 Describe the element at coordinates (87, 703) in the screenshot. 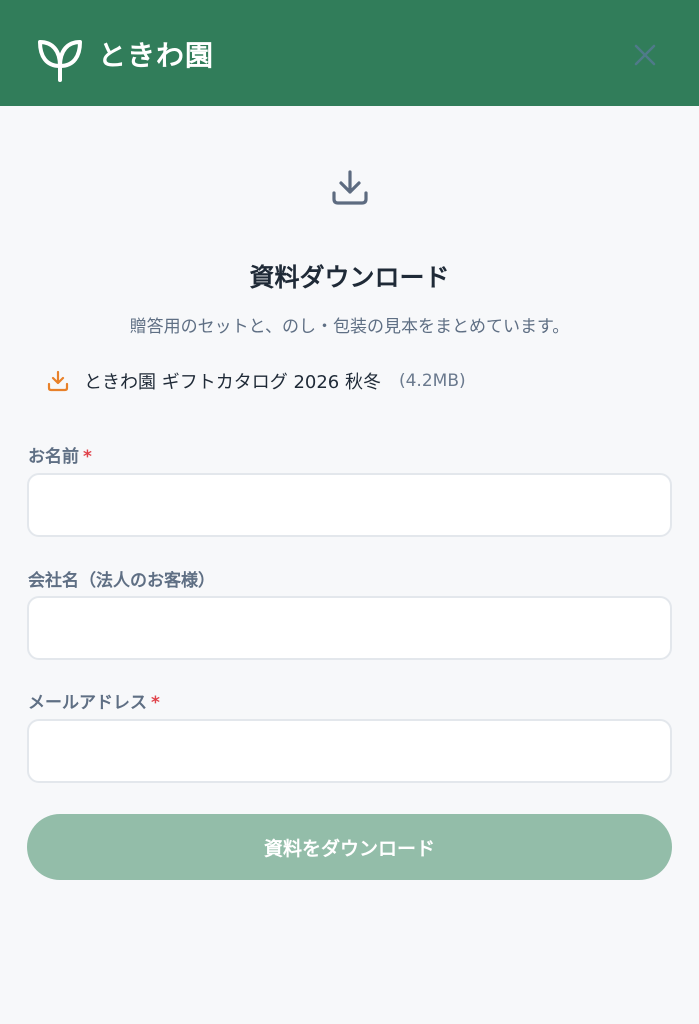

I see `email-label-text: メールアドレス` at that location.